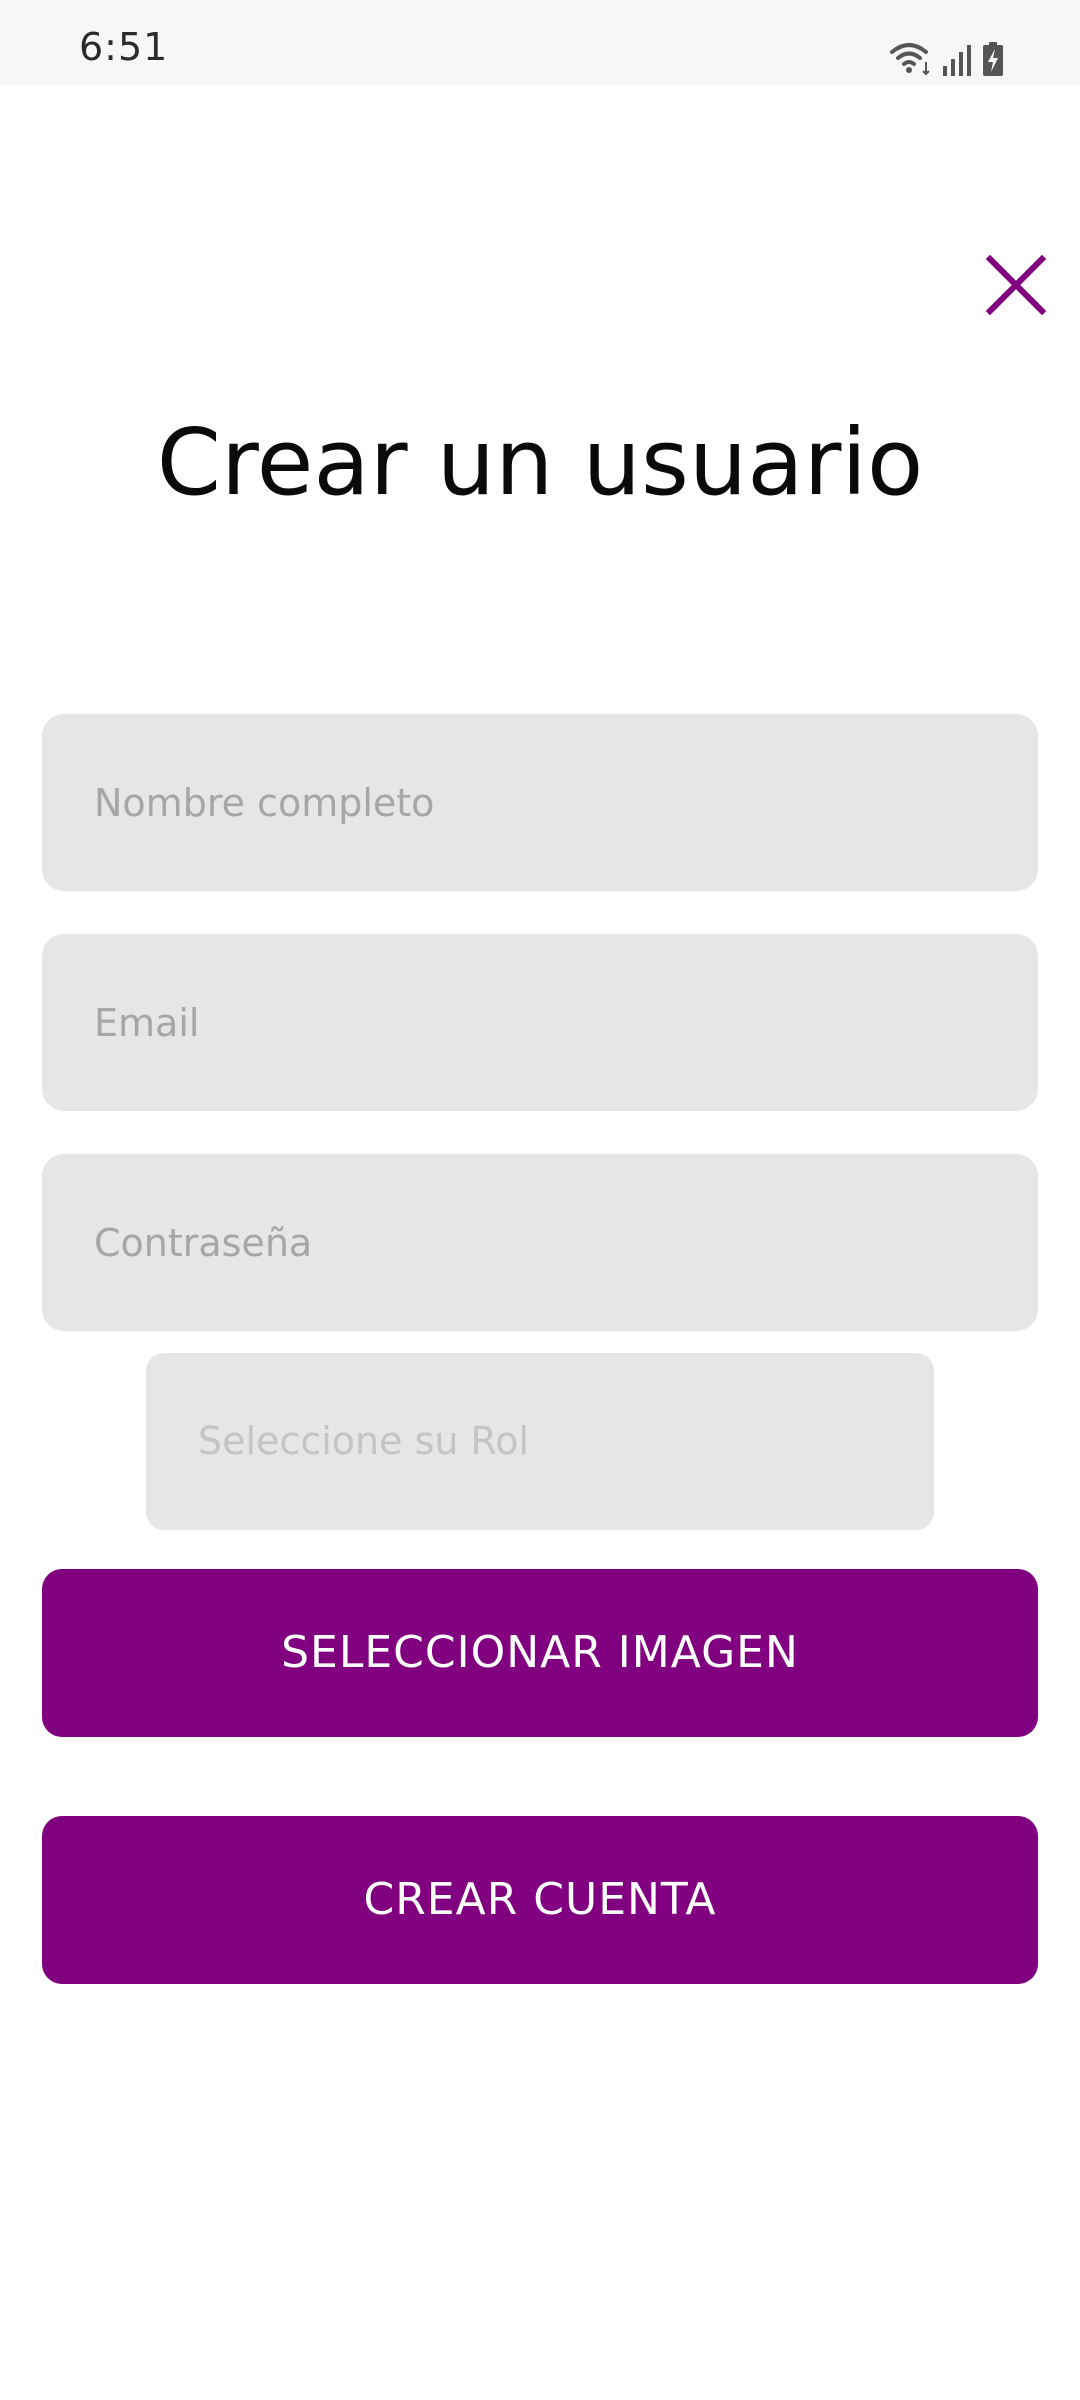  What do you see at coordinates (540, 802) in the screenshot?
I see `full-name-input` at bounding box center [540, 802].